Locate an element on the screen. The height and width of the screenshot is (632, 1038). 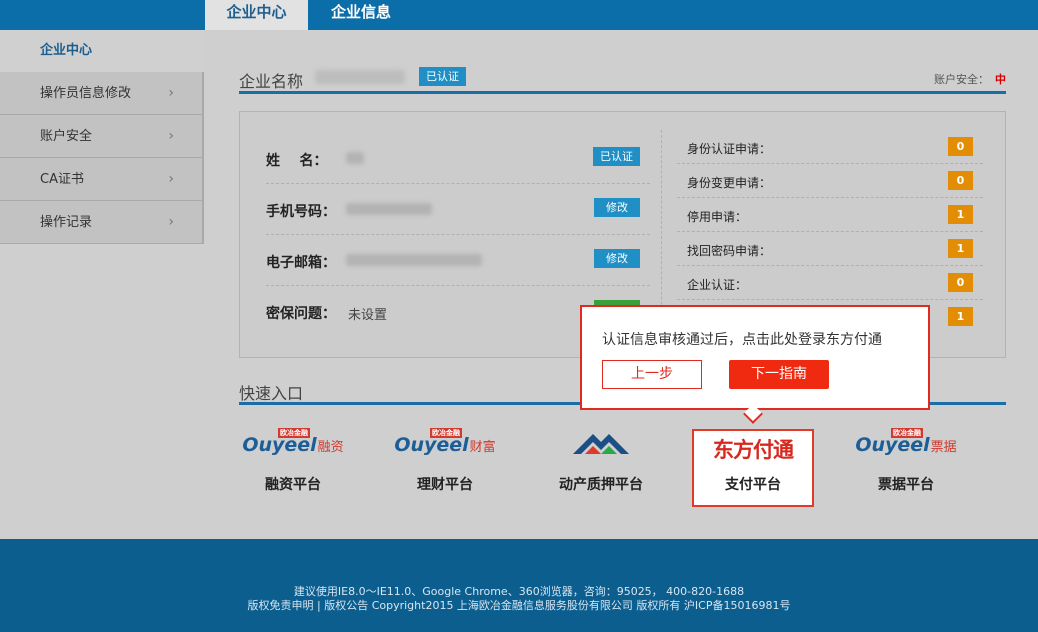
stat-row: 身份变更申请： 0 is located at coordinates (830, 181).